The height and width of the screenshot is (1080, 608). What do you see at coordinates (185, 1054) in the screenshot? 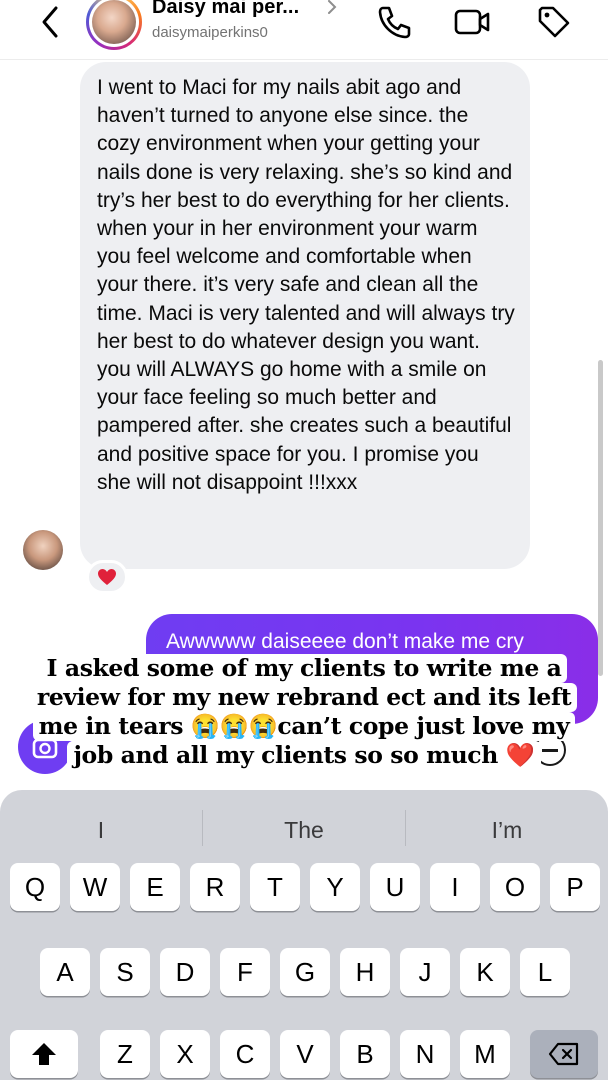
I see `key-x: X` at bounding box center [185, 1054].